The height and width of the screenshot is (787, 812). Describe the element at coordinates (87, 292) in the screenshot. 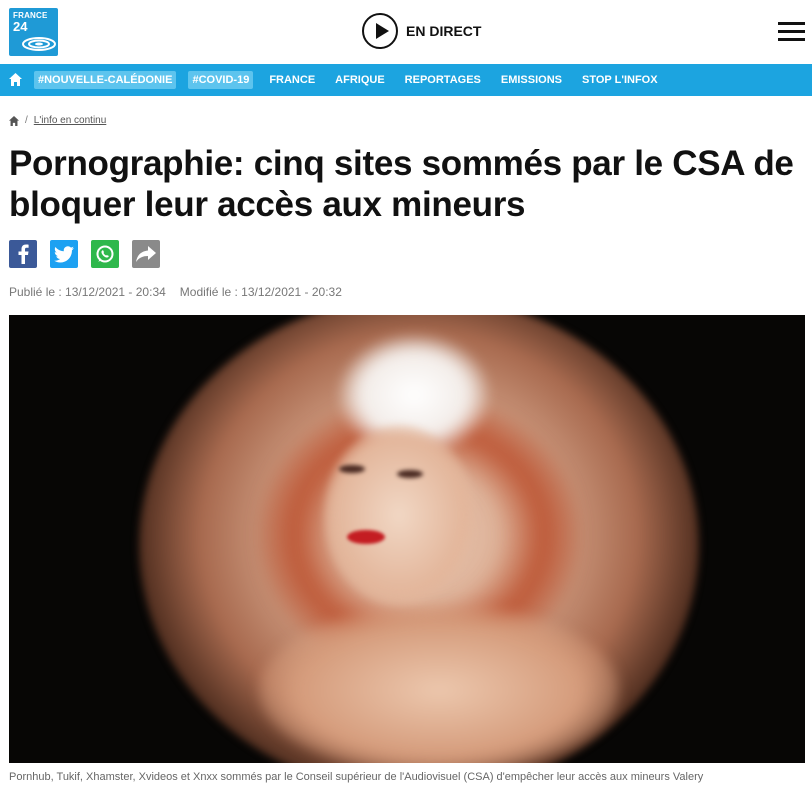

I see `published-date: Publié le : 13/12/2021 - 20:34` at that location.